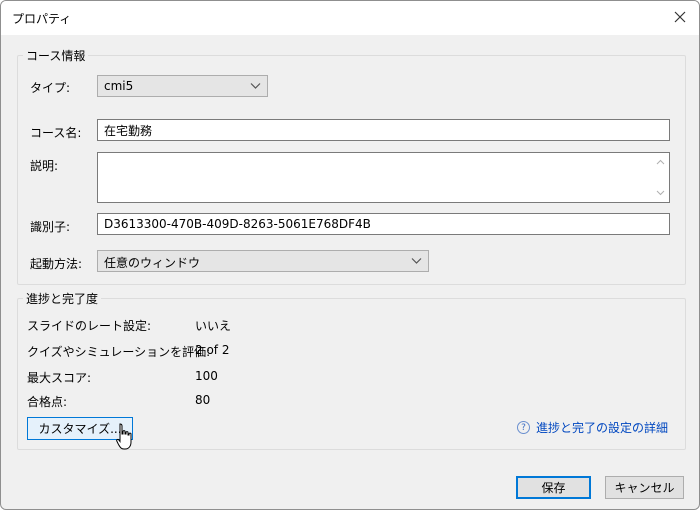 The height and width of the screenshot is (510, 700). I want to click on scroll-down-icon, so click(660, 193).